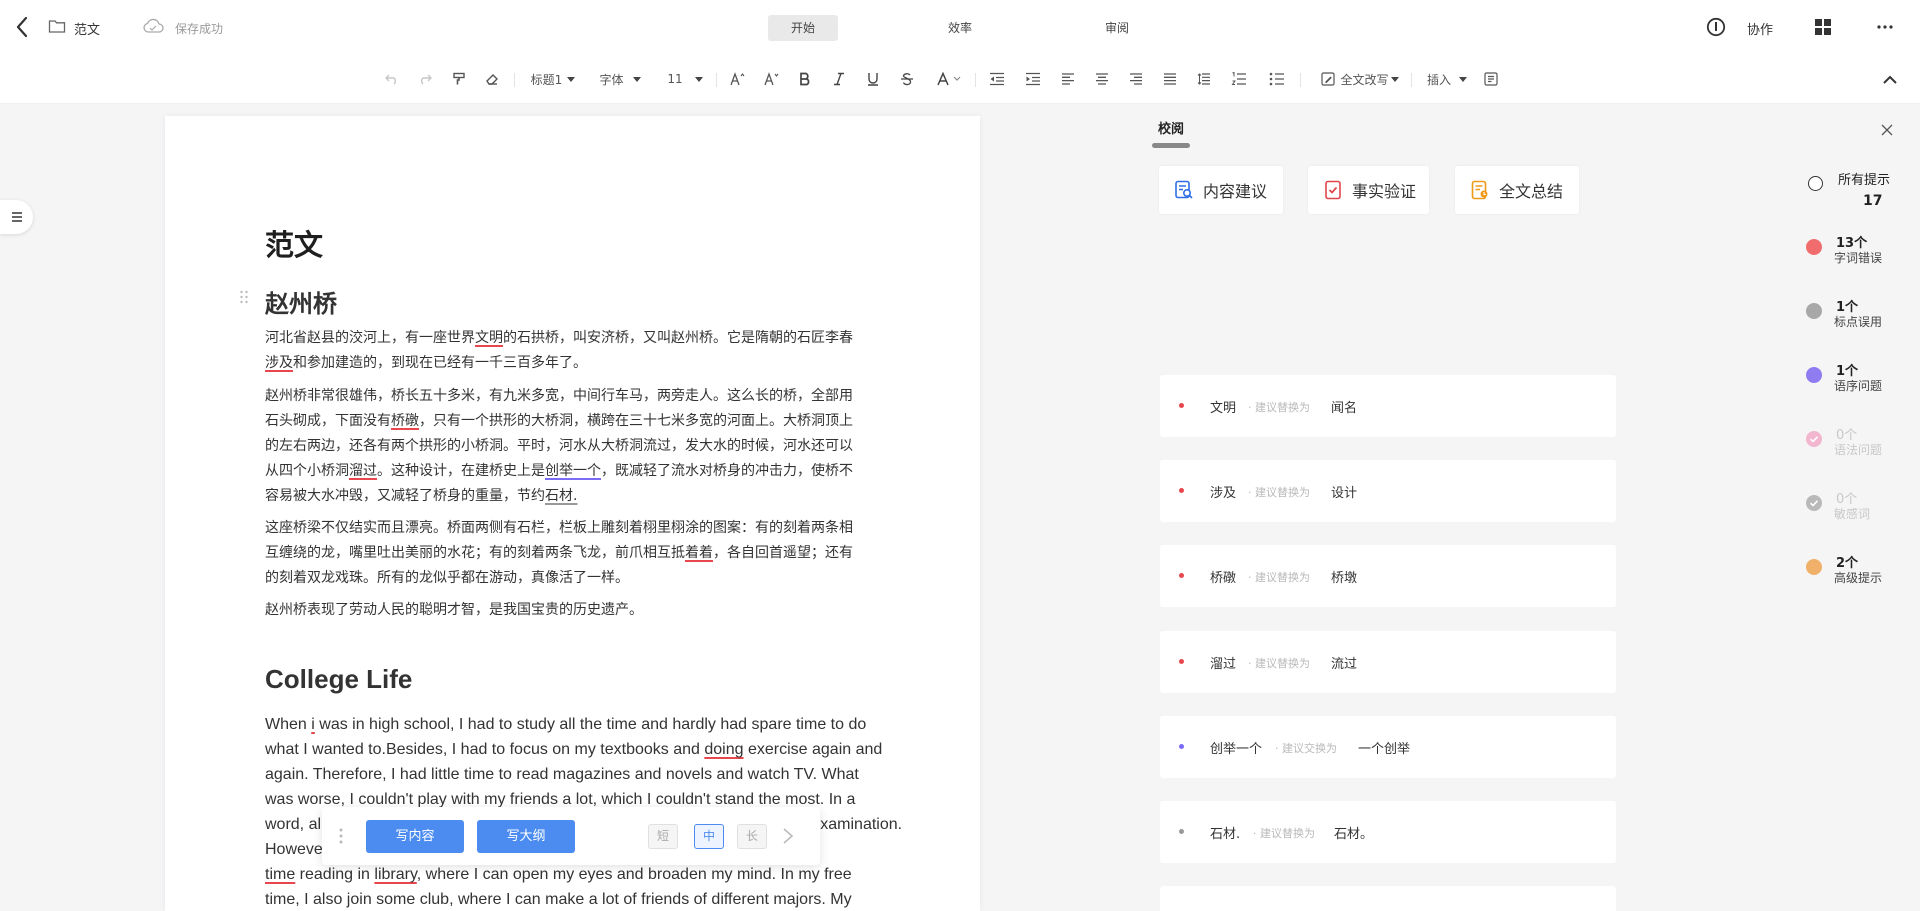 The image size is (1920, 911). I want to click on suggestion-card: 溜过 · 建议替换为 流过, so click(1388, 662).